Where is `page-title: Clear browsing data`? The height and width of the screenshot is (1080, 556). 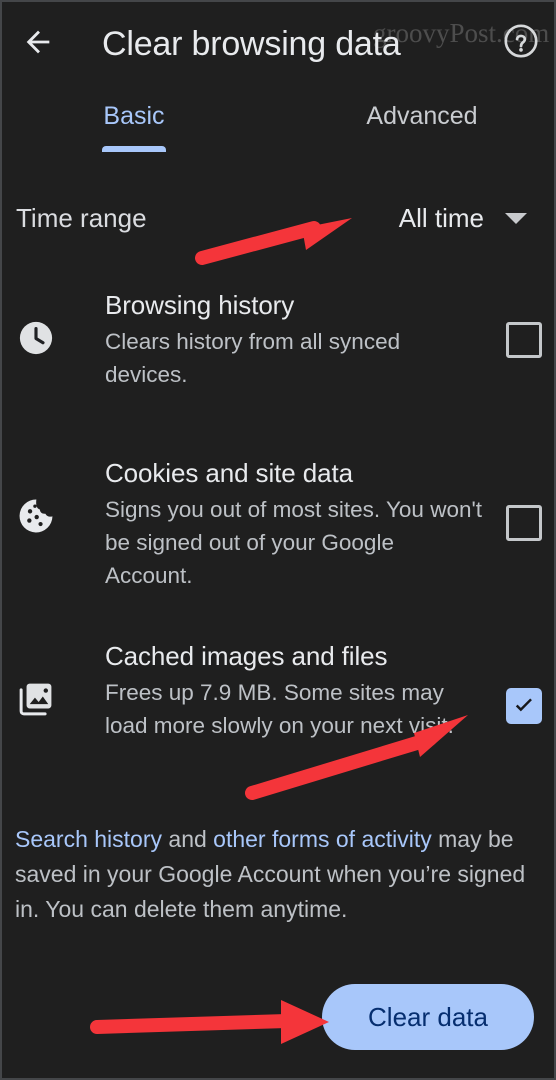
page-title: Clear browsing data is located at coordinates (251, 43).